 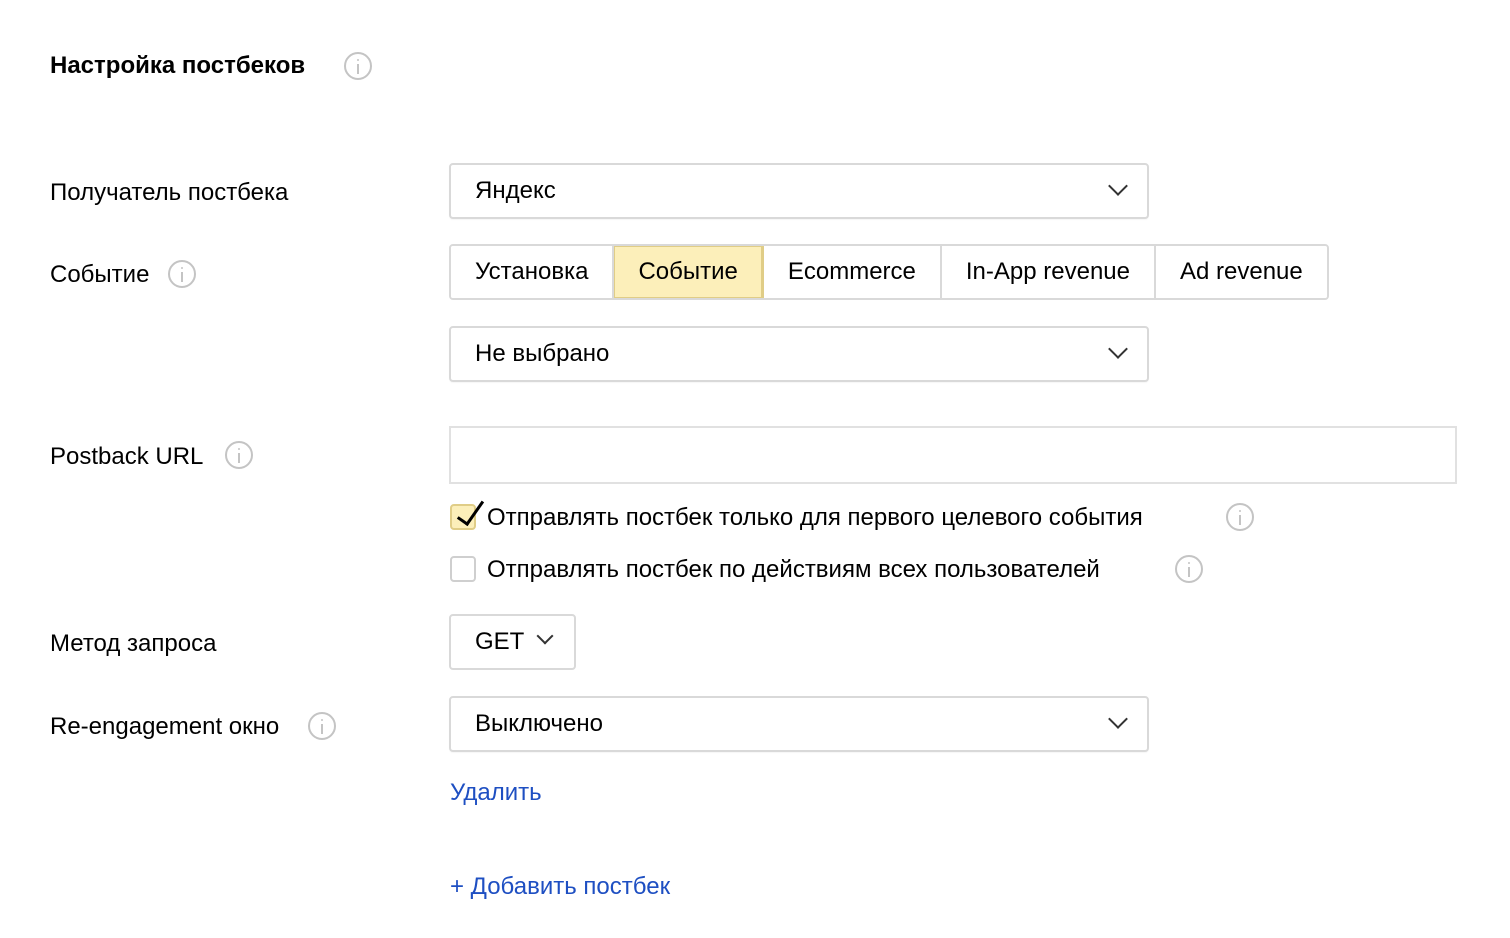 What do you see at coordinates (127, 456) in the screenshot?
I see `postback-url-label: Postback URL` at bounding box center [127, 456].